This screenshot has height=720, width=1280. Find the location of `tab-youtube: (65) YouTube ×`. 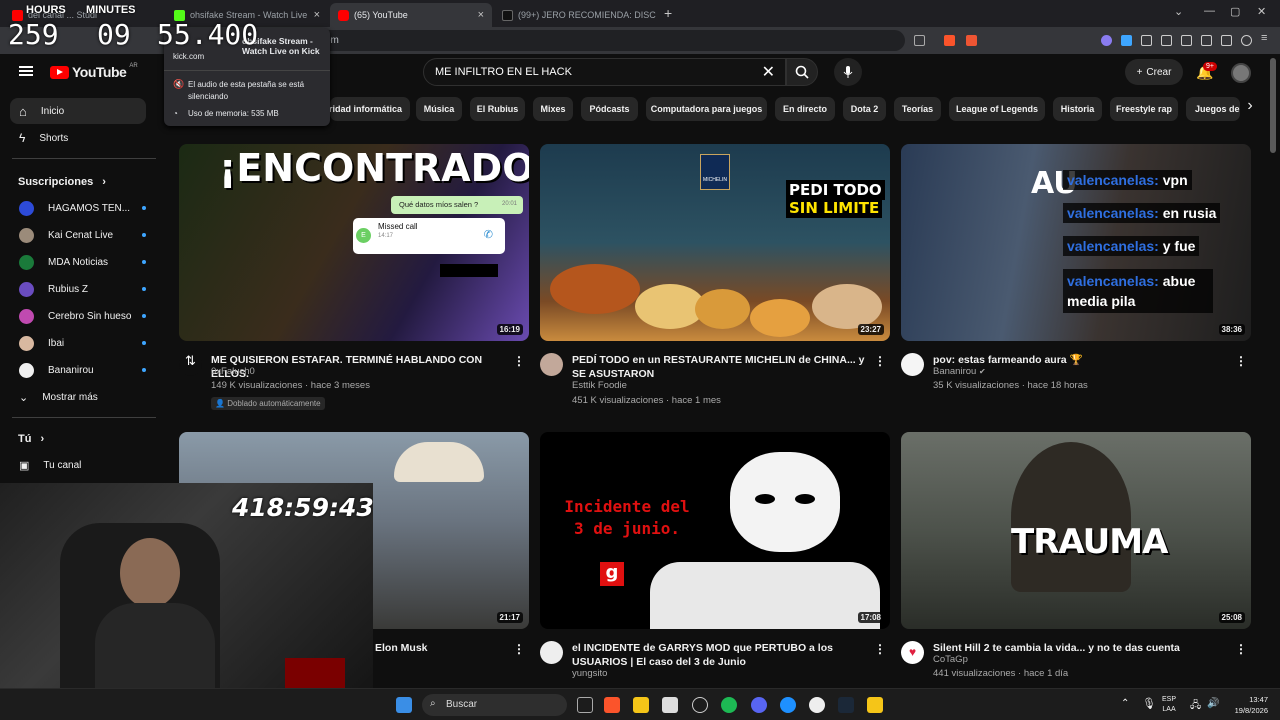

tab-youtube: (65) YouTube × is located at coordinates (411, 15).